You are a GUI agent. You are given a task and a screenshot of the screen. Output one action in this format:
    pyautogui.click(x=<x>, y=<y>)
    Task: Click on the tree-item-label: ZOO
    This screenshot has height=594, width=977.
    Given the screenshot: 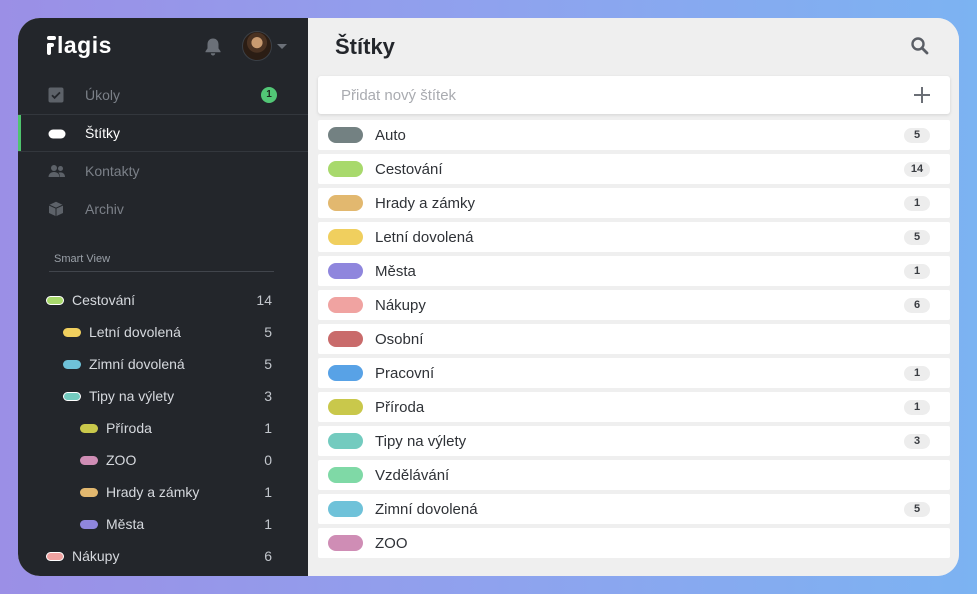 What is the action you would take?
    pyautogui.click(x=121, y=460)
    